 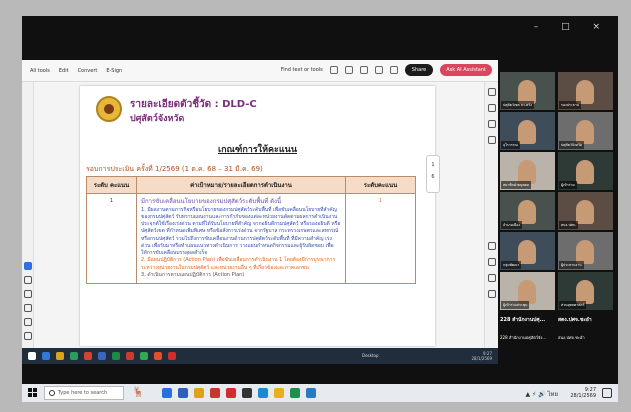 What do you see at coordinates (88, 71) in the screenshot?
I see `menu-convert: Convert` at bounding box center [88, 71].